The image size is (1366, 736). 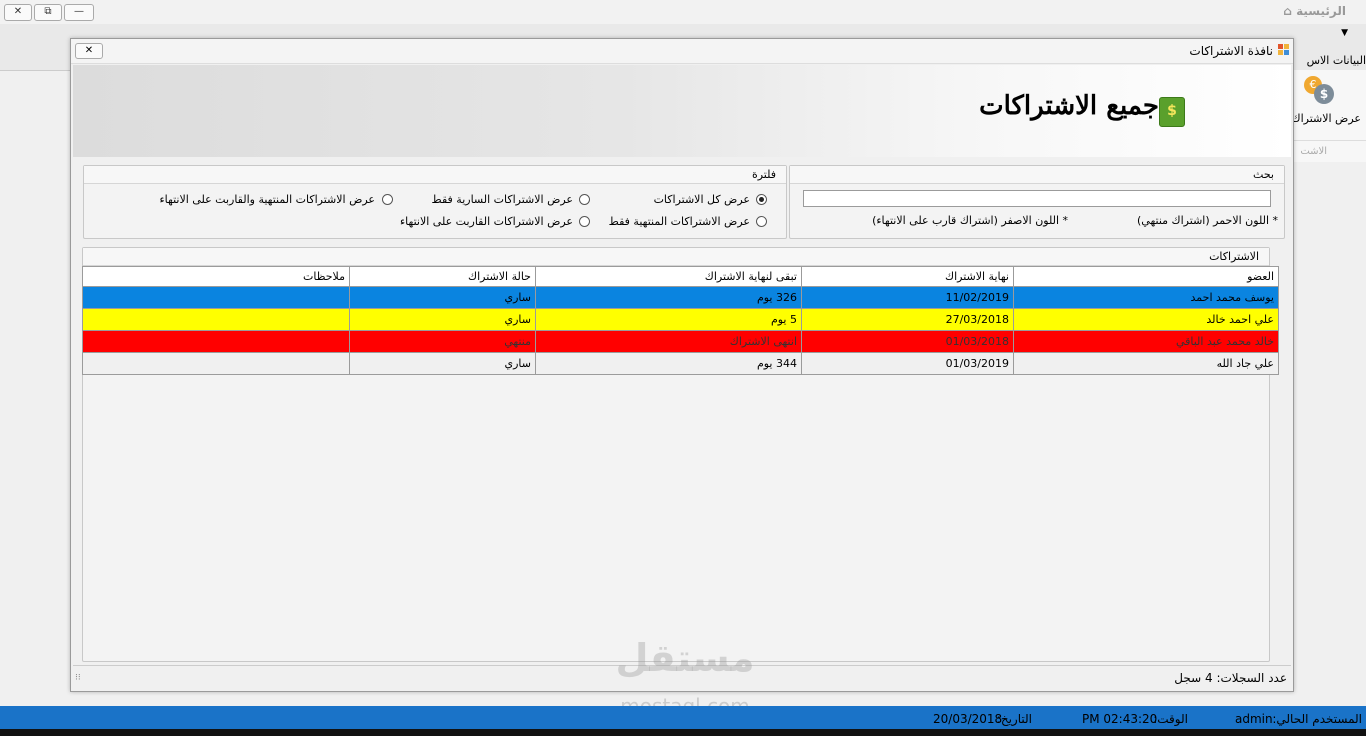 What do you see at coordinates (1314, 11) in the screenshot?
I see `app-title: الرئيسية ⌂` at bounding box center [1314, 11].